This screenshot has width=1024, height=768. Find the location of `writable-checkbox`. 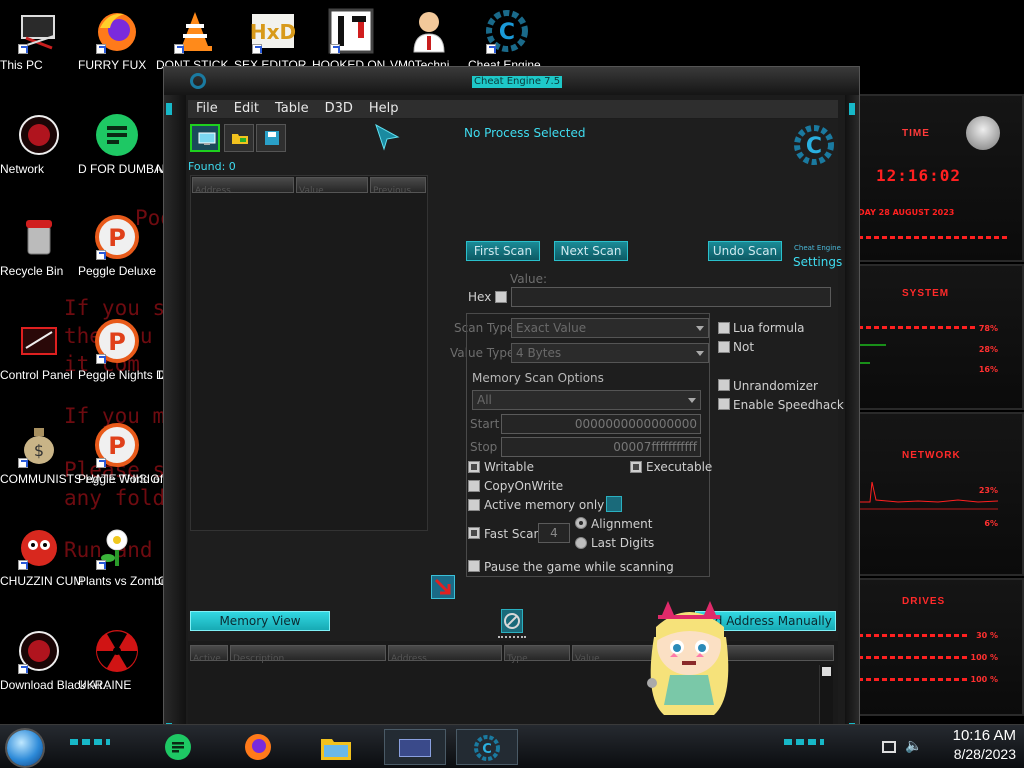

writable-checkbox is located at coordinates (474, 467).